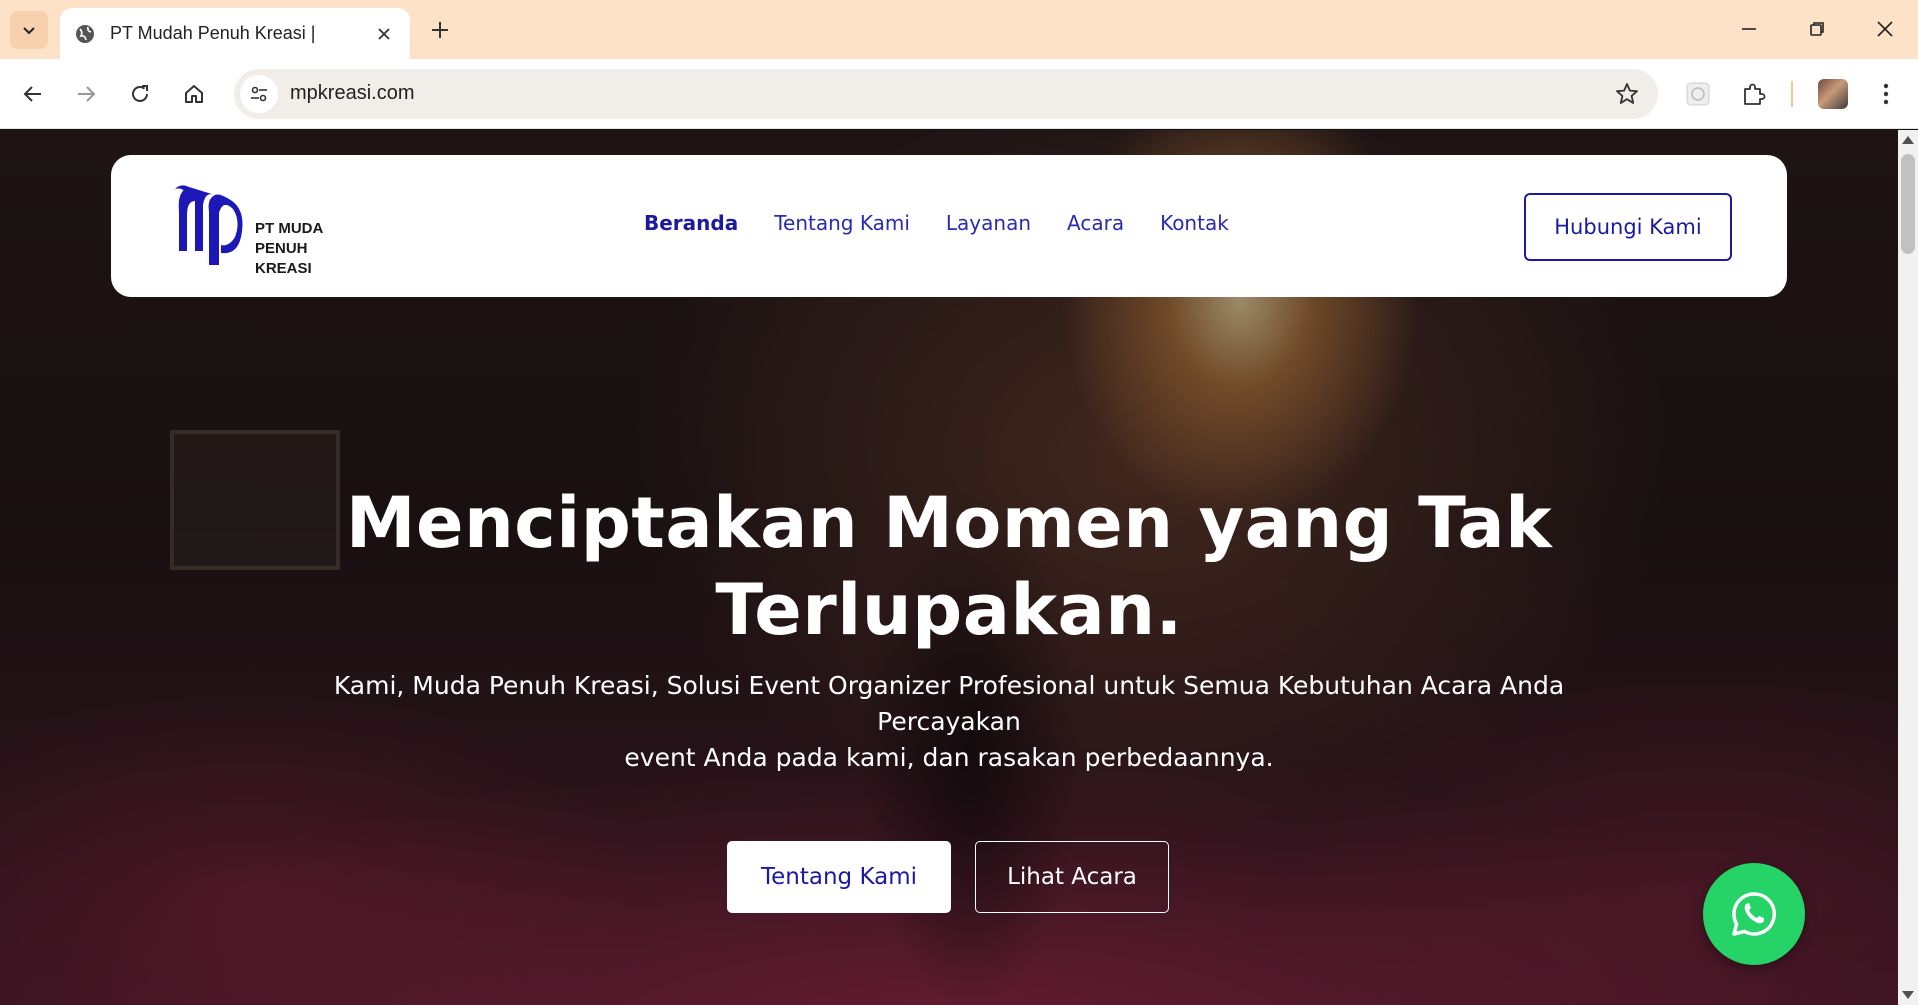 The width and height of the screenshot is (1918, 1005). I want to click on extensions-menu-button, so click(1753, 94).